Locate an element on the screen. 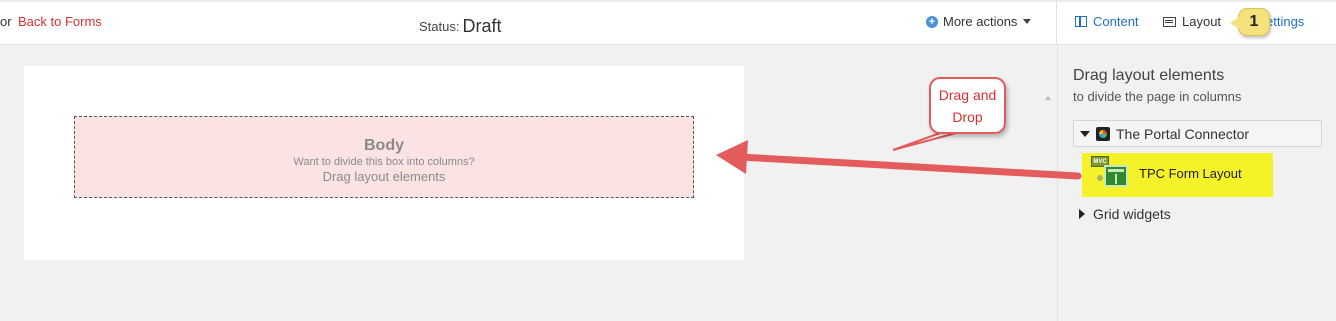 This screenshot has width=1336, height=321. portal-connector-logo-icon is located at coordinates (1103, 133).